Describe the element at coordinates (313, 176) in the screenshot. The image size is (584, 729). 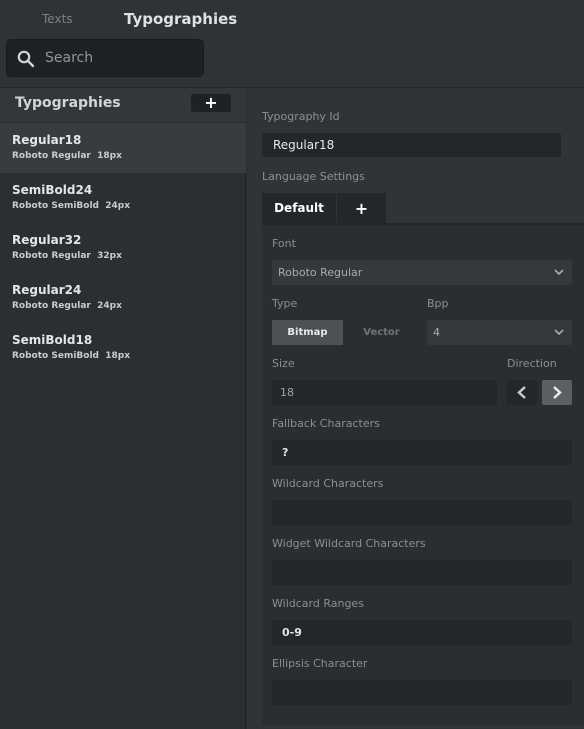
I see `language-settings-label: Language Settings` at that location.